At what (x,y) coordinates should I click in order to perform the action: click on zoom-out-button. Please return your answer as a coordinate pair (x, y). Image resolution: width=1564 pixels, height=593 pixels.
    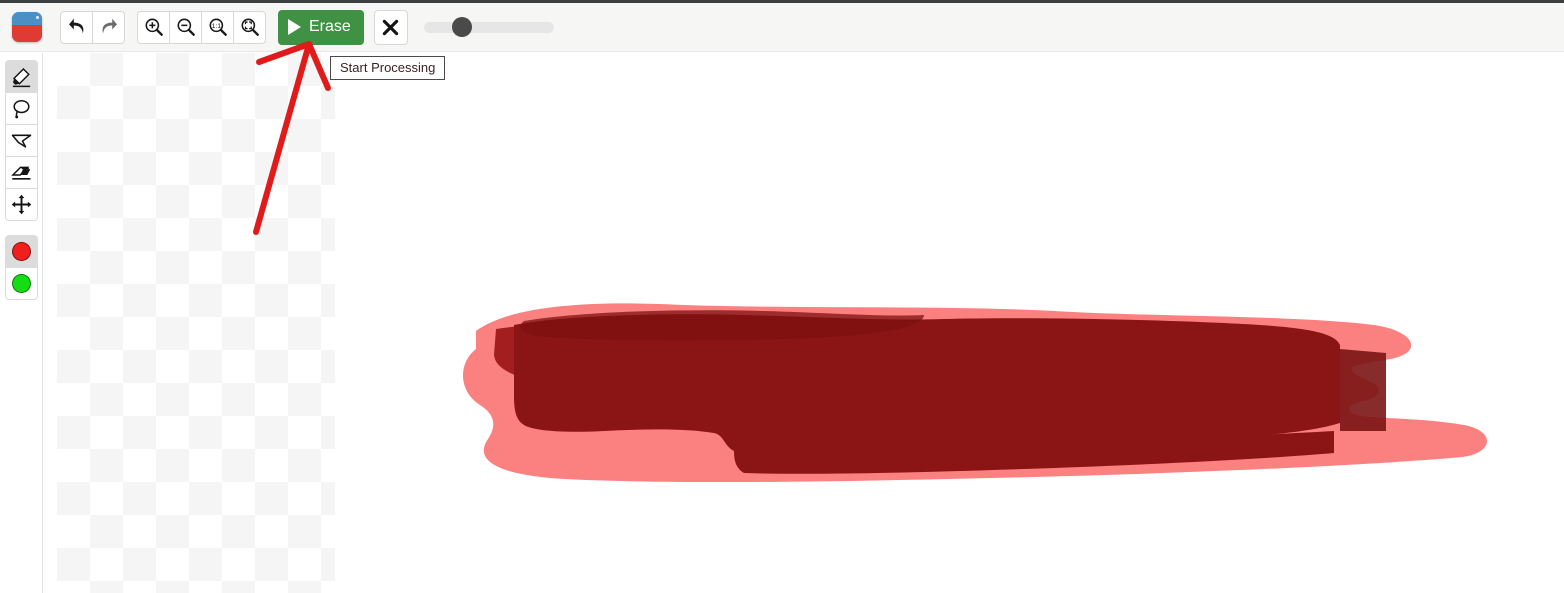
    Looking at the image, I should click on (185, 27).